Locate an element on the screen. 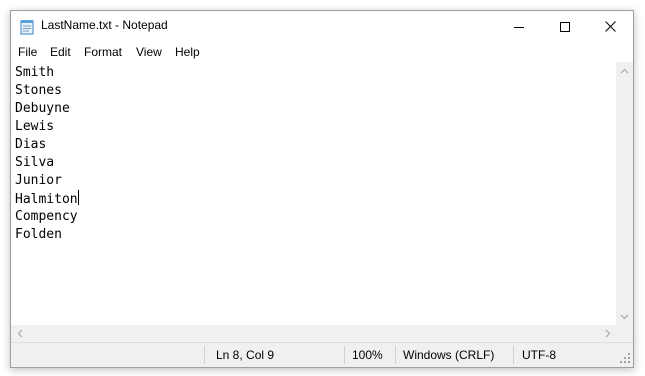 This screenshot has width=645, height=376. status-line-ending: Windows (CRLF) is located at coordinates (449, 355).